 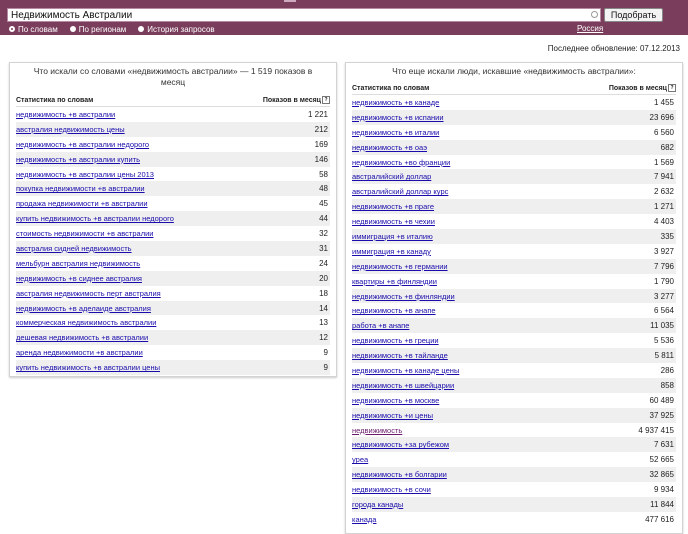 I want to click on query-link: недвижимость +в швейцарии, so click(x=403, y=385).